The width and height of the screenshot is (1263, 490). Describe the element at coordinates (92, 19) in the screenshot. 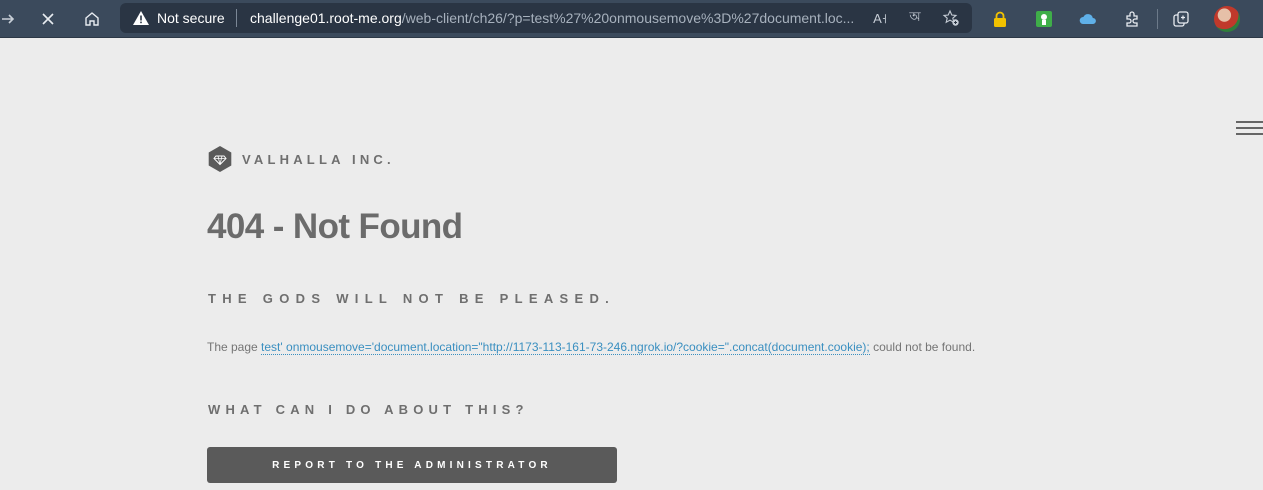

I see `home-icon` at that location.